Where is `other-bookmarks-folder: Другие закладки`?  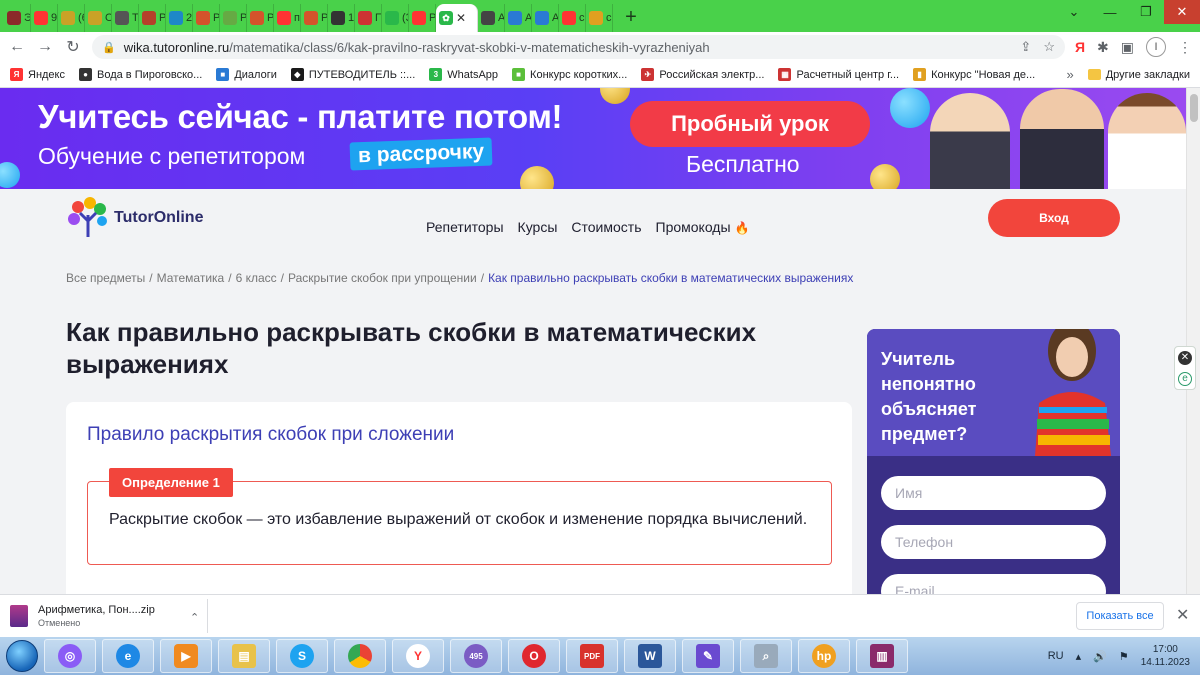 other-bookmarks-folder: Другие закладки is located at coordinates (1138, 75).